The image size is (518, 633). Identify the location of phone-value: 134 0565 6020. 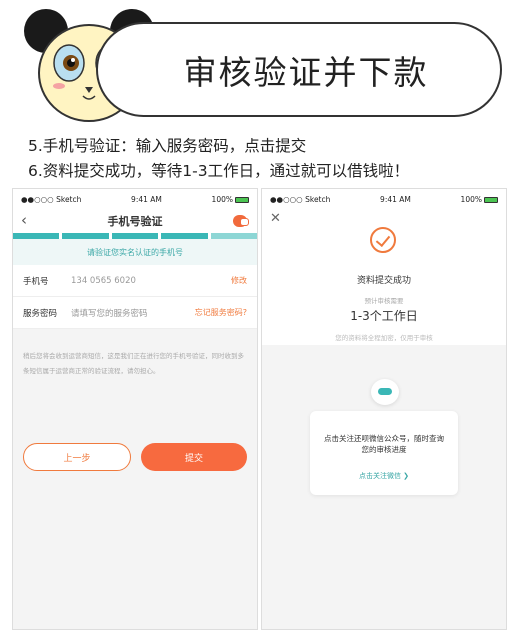
(103, 280).